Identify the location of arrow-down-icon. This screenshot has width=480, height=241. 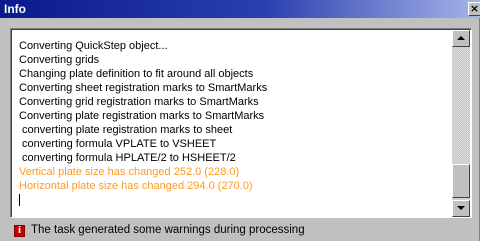
(461, 208).